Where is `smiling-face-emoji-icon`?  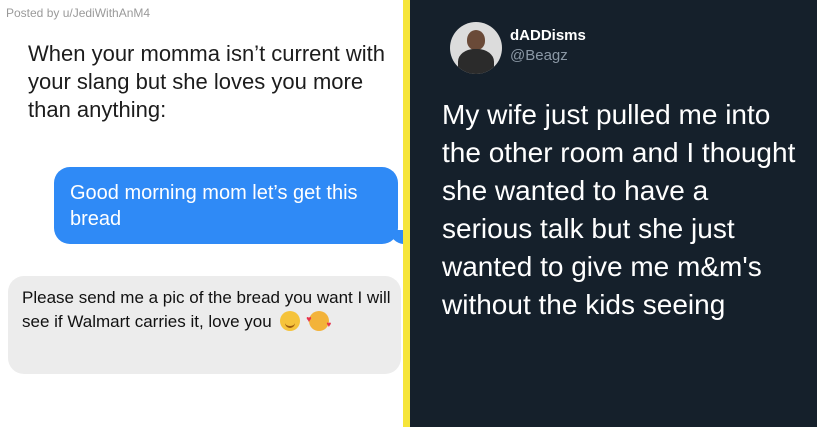 smiling-face-emoji-icon is located at coordinates (290, 321).